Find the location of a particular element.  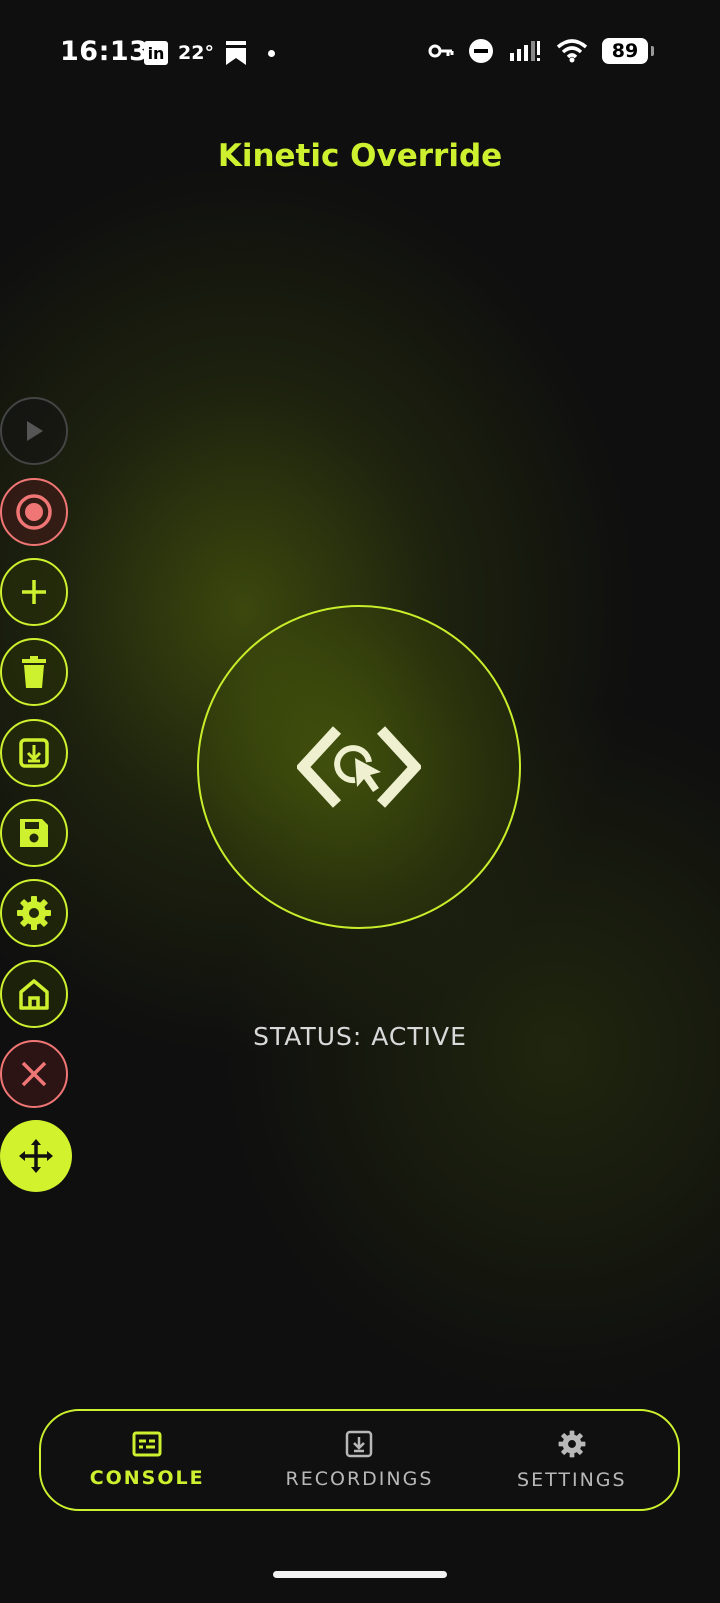

weather-temperature: 22° is located at coordinates (196, 53).